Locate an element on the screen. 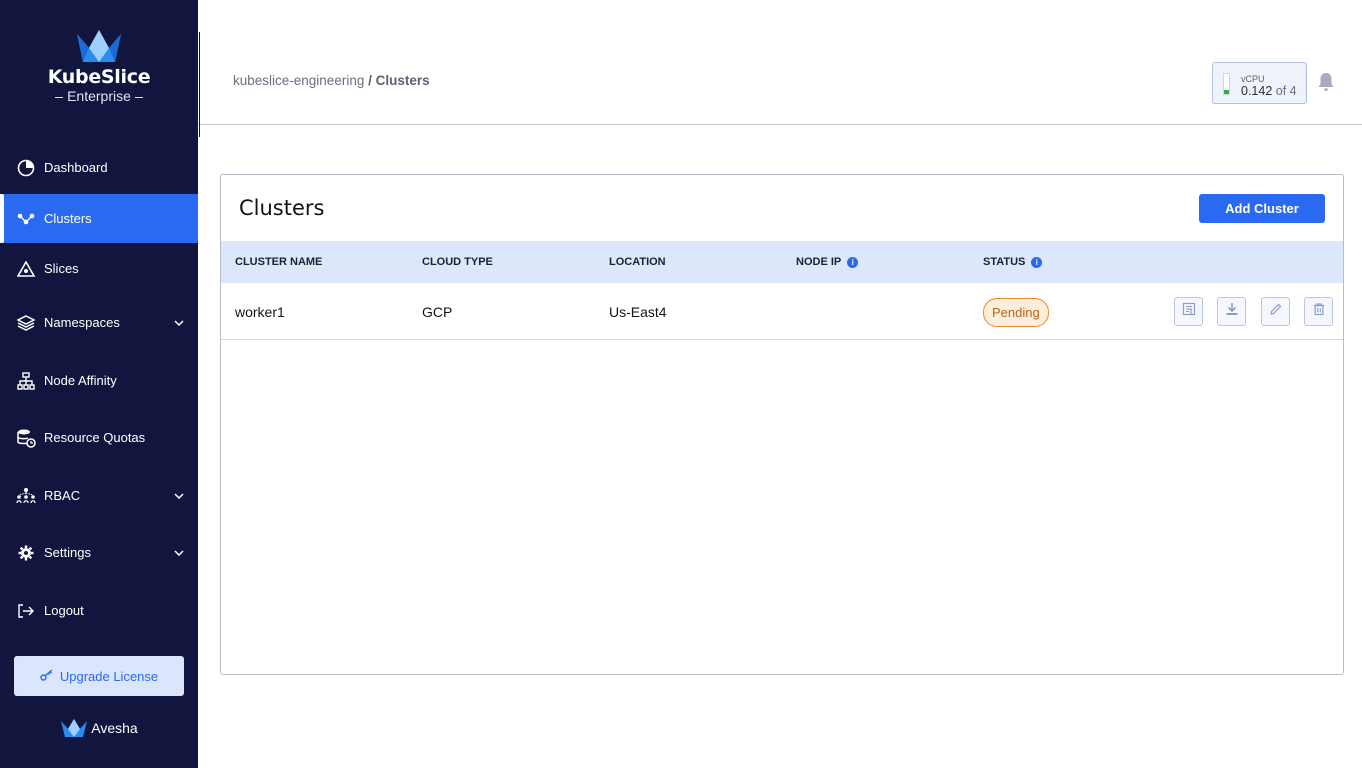  vcpu-value: 0.142 of 4 is located at coordinates (1269, 91).